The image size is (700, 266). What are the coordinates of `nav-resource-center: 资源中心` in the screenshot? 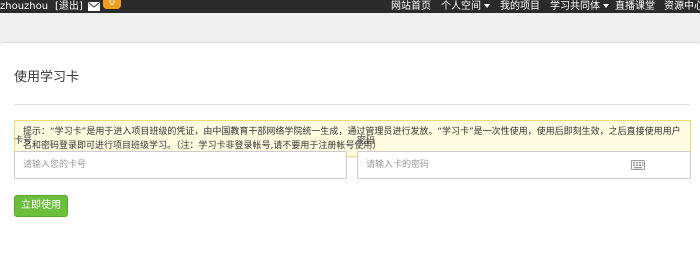 It's located at (682, 6).